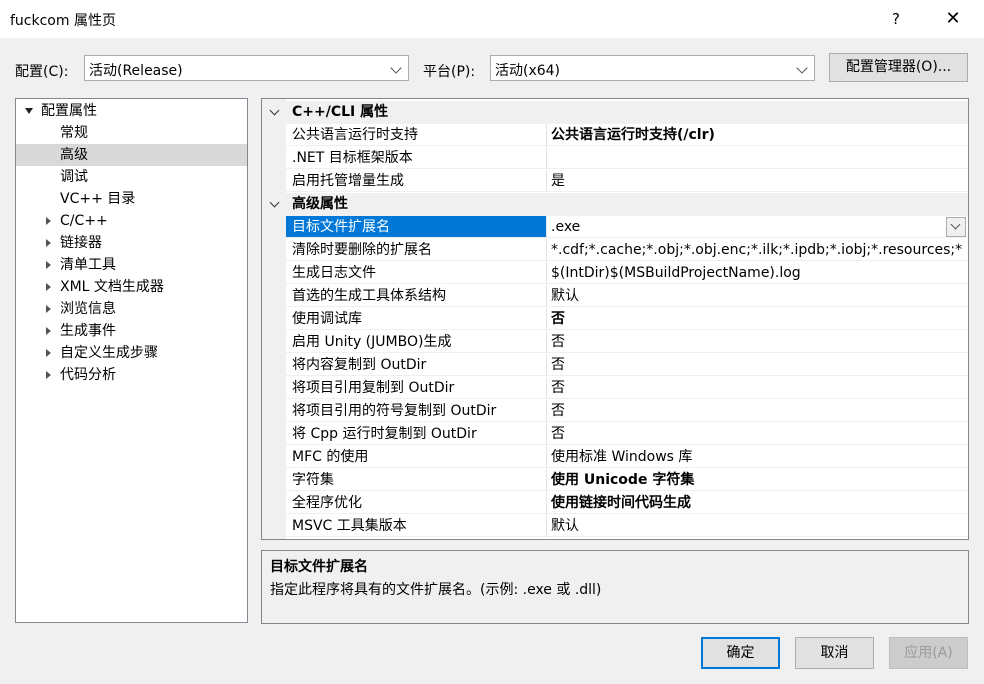  I want to click on property-row-selected: 目标文件扩展名 .exe, so click(627, 227).